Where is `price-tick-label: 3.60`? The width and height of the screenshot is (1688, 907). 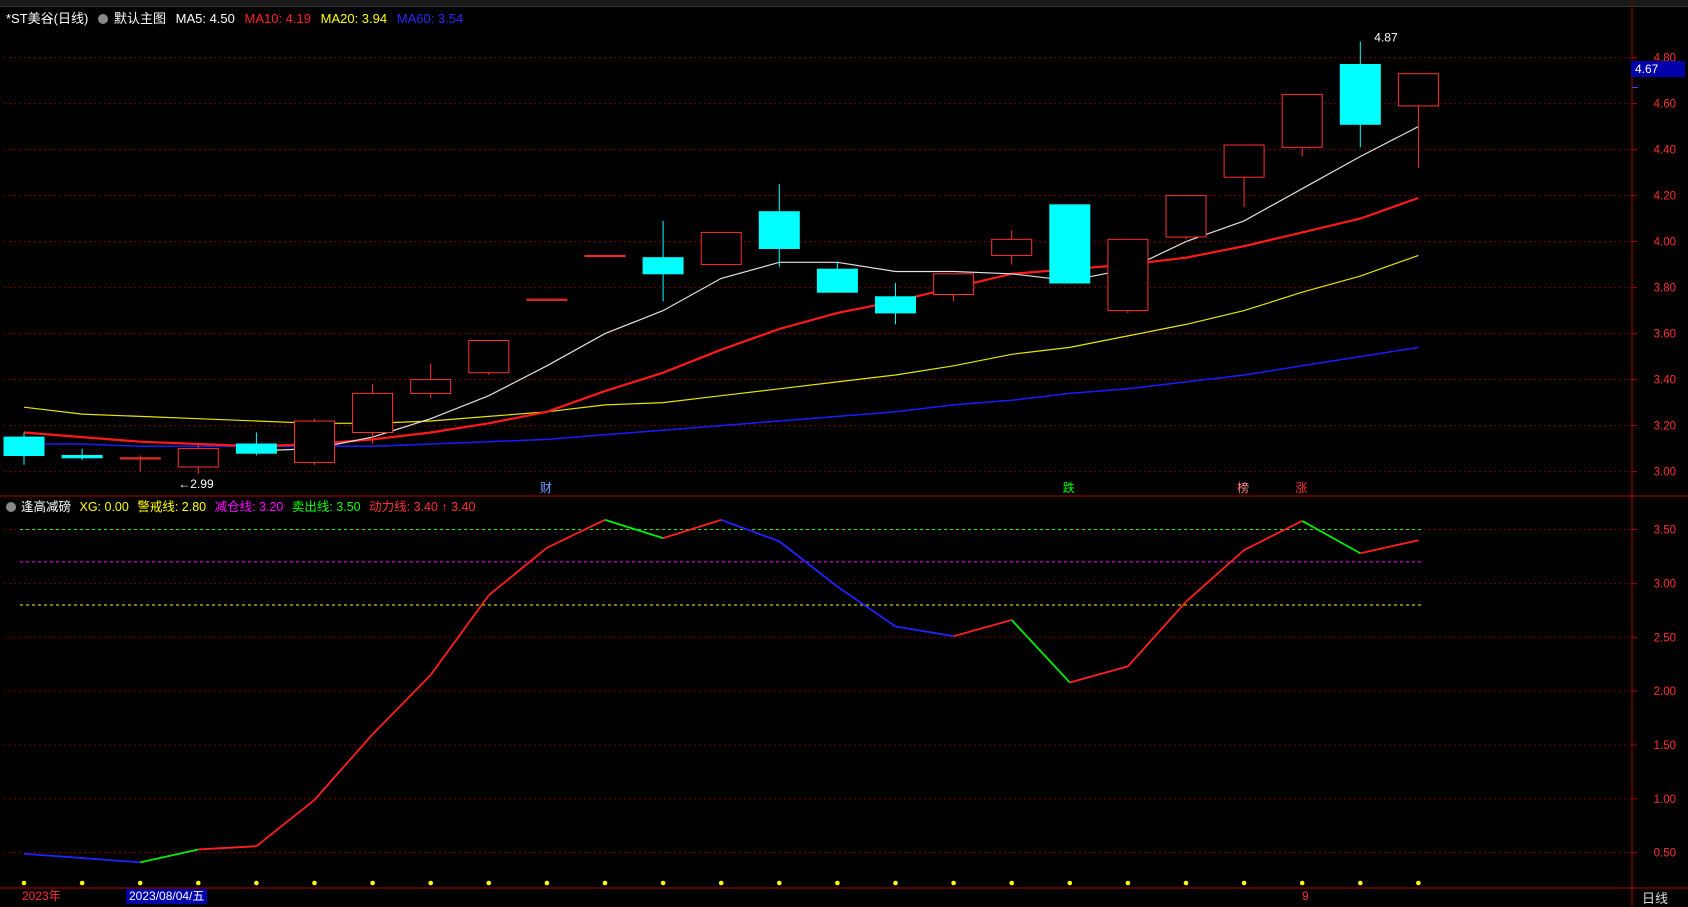
price-tick-label: 3.60 is located at coordinates (1665, 335).